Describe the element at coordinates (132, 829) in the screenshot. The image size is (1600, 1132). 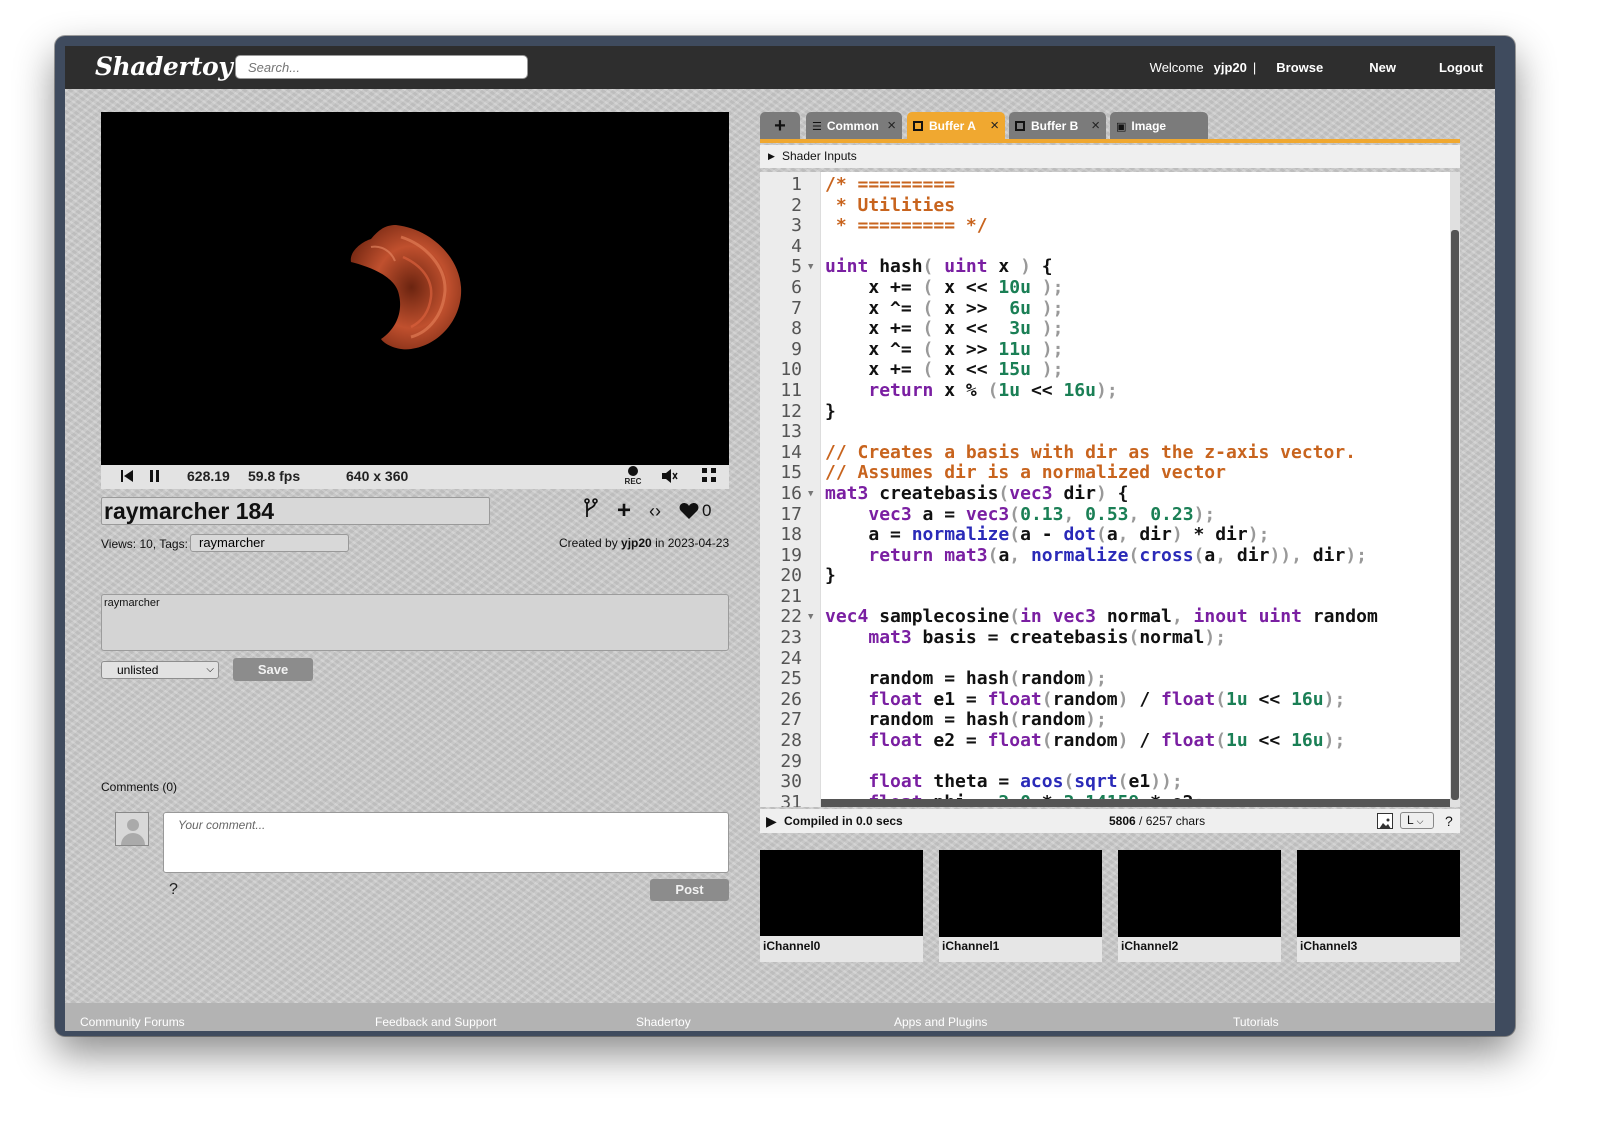
I see `avatar` at that location.